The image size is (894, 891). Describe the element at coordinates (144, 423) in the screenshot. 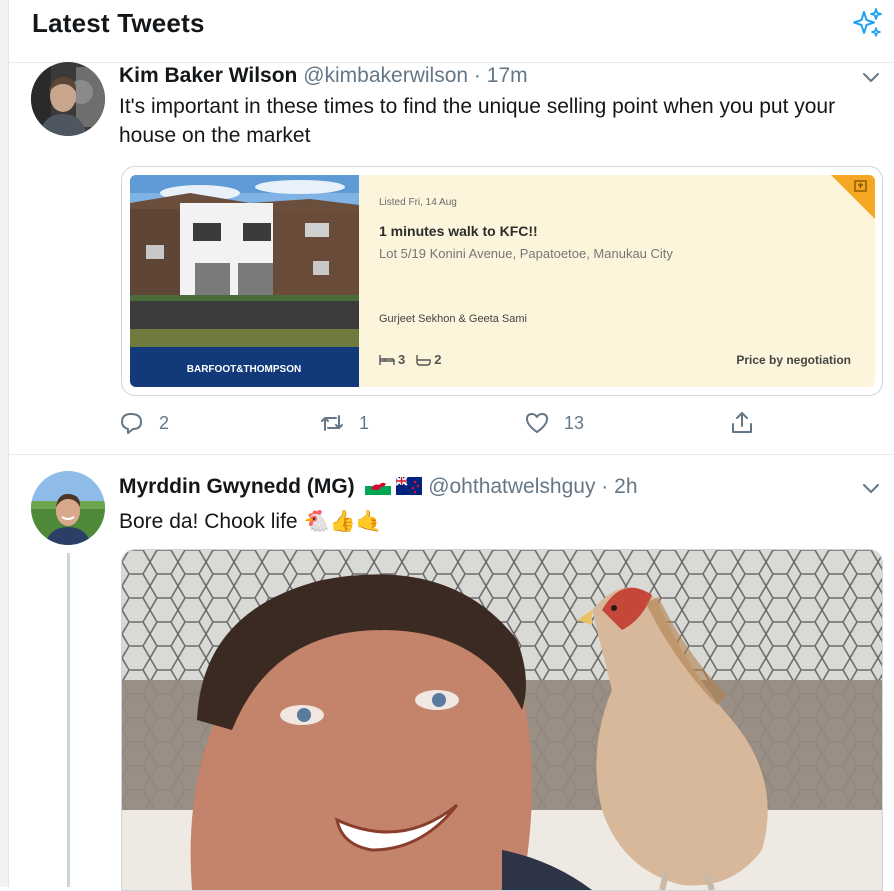

I see `reply-button: 2` at that location.